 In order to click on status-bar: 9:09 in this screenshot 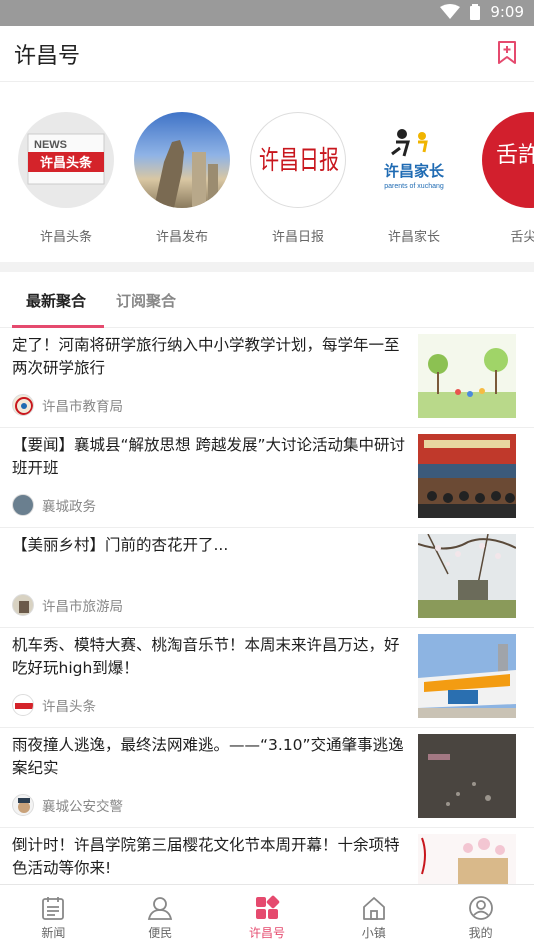, I will do `click(267, 13)`.